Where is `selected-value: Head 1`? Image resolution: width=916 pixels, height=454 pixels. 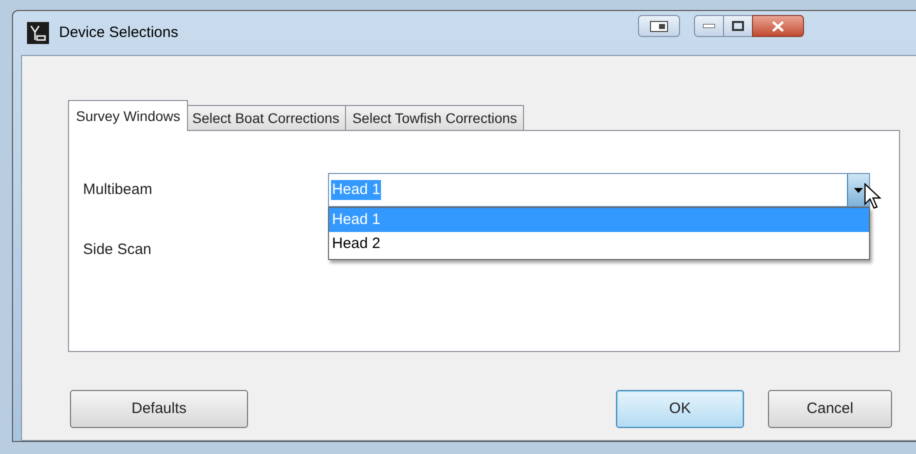 selected-value: Head 1 is located at coordinates (356, 190).